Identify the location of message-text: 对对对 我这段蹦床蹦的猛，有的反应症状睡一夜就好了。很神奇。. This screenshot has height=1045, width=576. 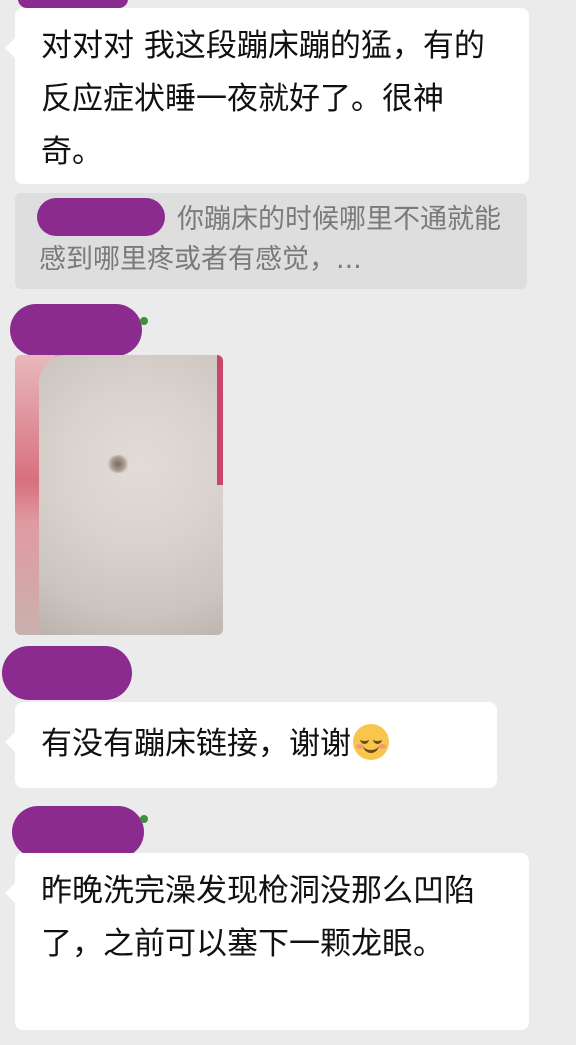
(263, 99).